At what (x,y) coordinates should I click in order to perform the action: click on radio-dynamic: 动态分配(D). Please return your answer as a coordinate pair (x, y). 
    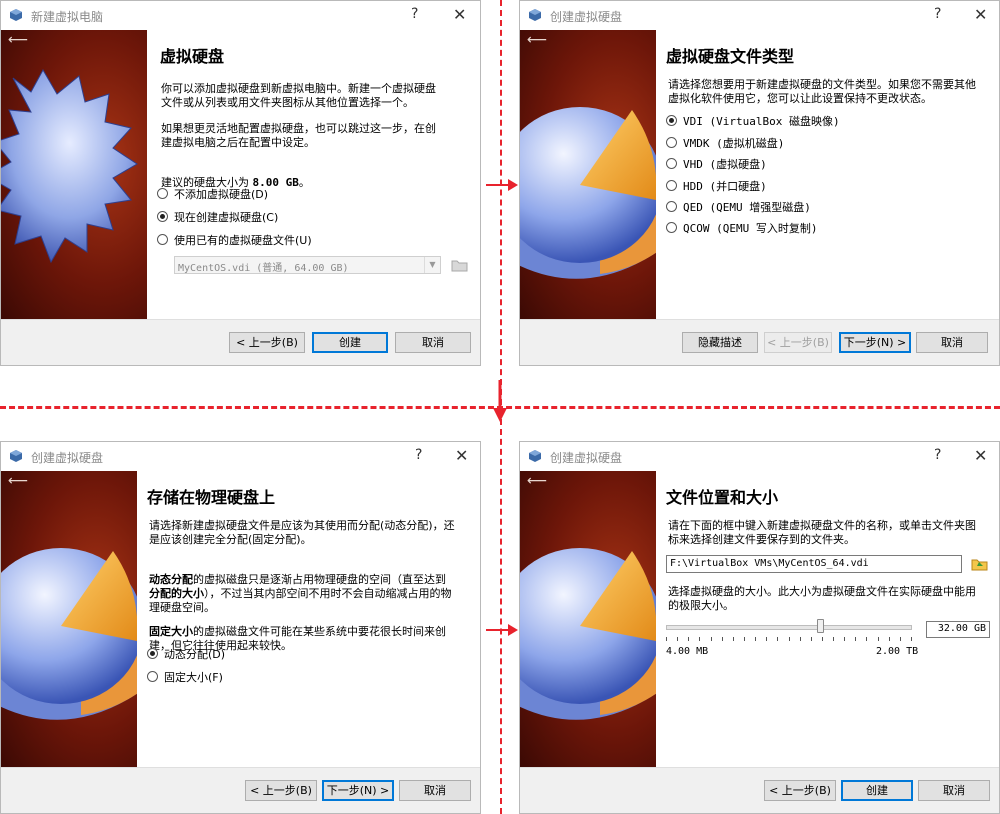
    Looking at the image, I should click on (186, 654).